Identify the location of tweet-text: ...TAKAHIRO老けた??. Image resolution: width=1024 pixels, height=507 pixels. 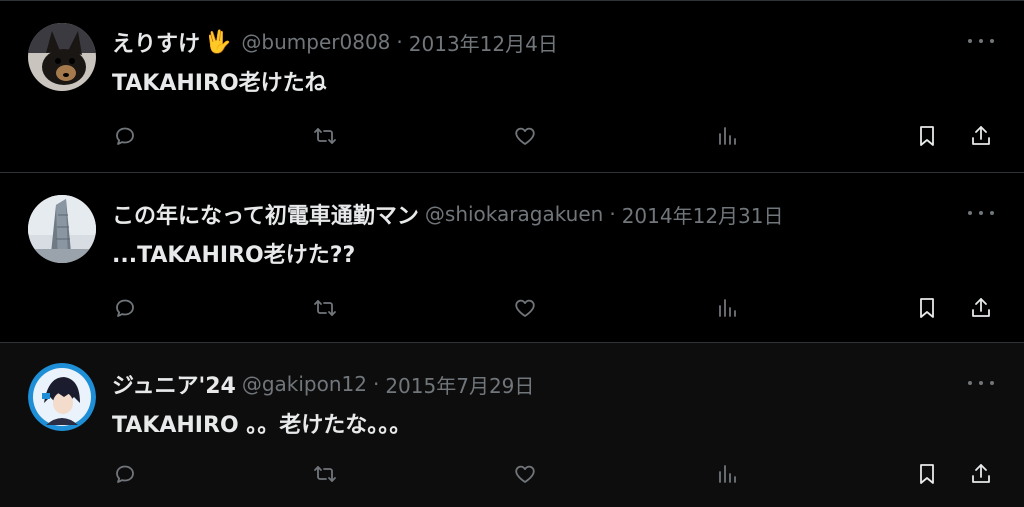
(234, 255).